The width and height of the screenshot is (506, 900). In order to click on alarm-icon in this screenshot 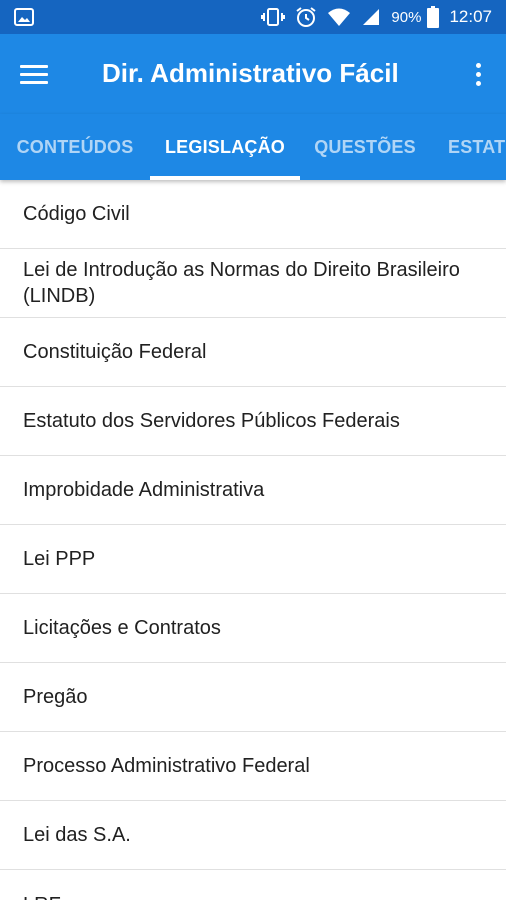, I will do `click(306, 17)`.